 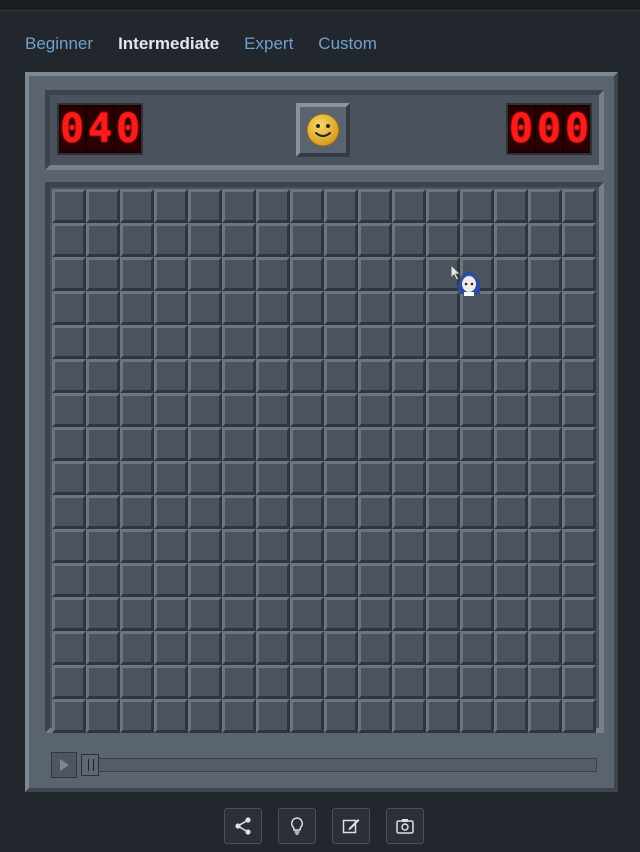 What do you see at coordinates (347, 44) in the screenshot?
I see `tab-custom: Custom` at bounding box center [347, 44].